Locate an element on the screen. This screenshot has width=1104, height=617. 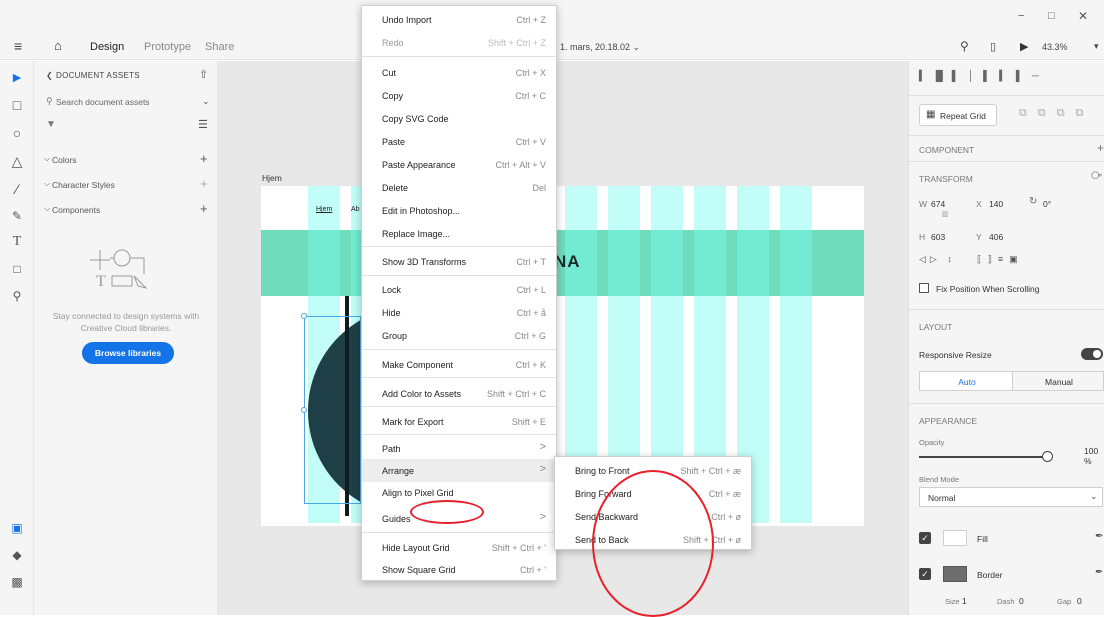
text-tool-icon: T is located at coordinates (17, 242).